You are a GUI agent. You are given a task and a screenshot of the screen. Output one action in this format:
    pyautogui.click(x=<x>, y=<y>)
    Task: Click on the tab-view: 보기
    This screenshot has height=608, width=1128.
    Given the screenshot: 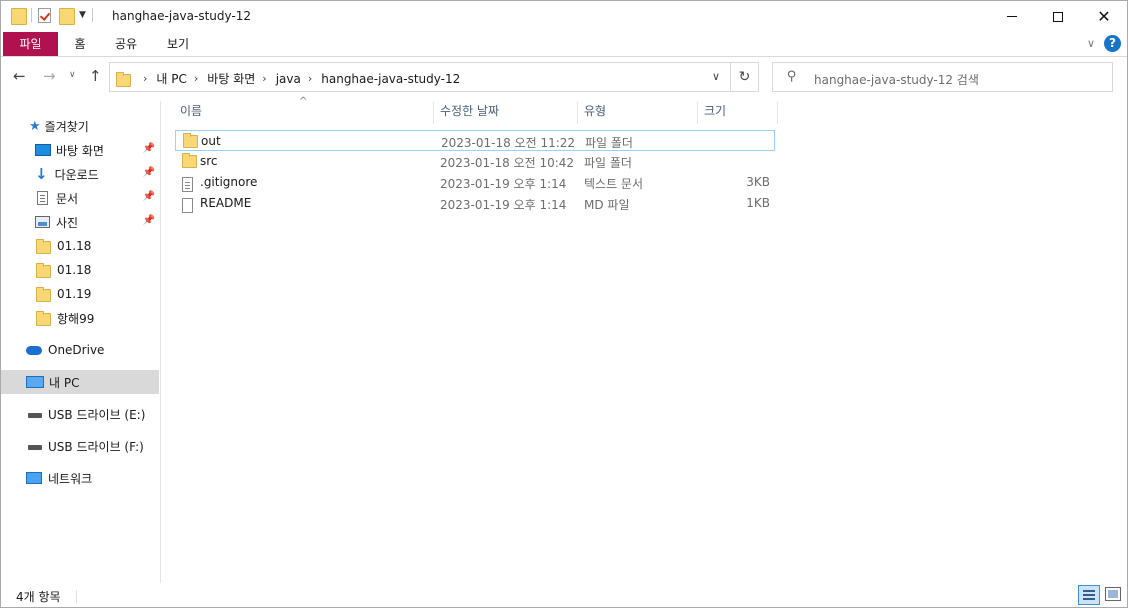 What is the action you would take?
    pyautogui.click(x=178, y=44)
    